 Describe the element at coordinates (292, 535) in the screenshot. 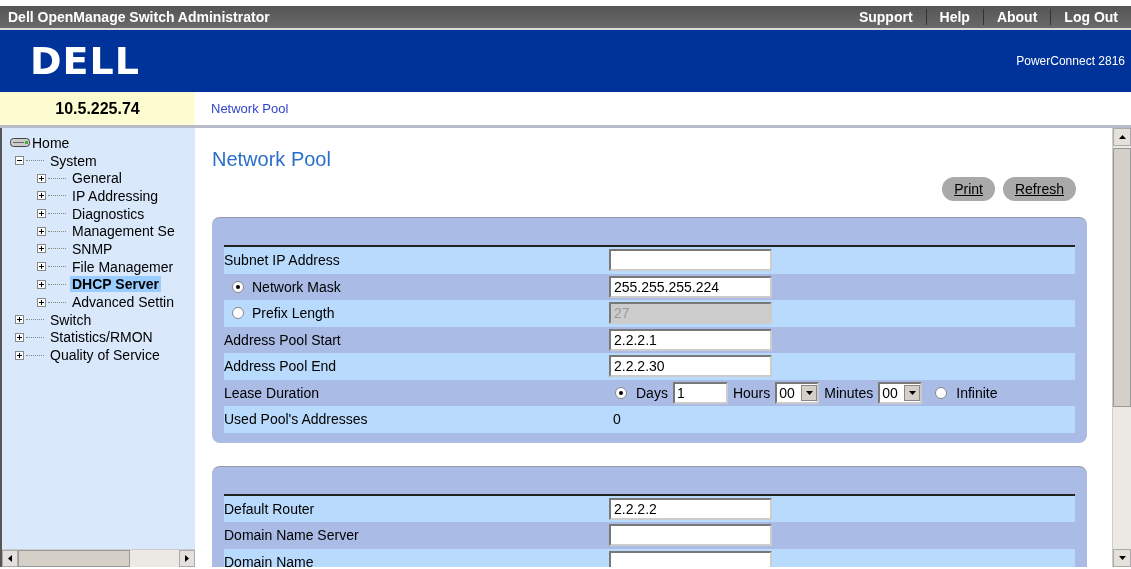

I see `field-label: Domain Name Server` at that location.